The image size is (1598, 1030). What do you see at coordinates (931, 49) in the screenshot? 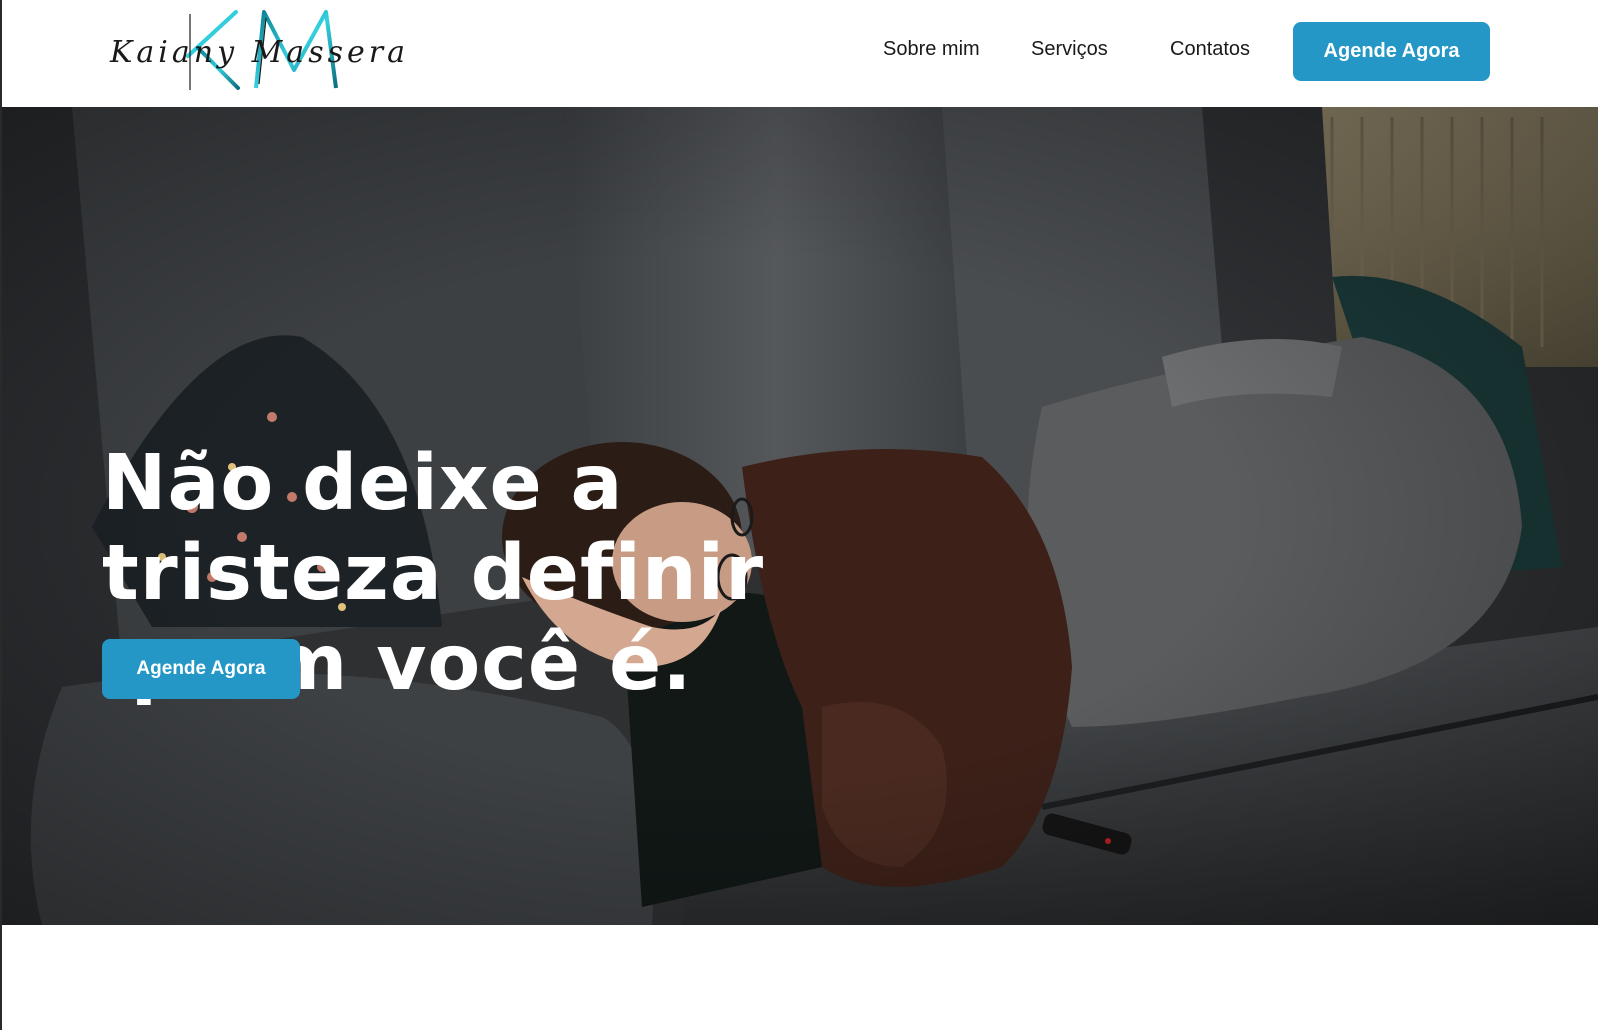
I see `nav-link-sobre-mim: Sobre mim` at bounding box center [931, 49].